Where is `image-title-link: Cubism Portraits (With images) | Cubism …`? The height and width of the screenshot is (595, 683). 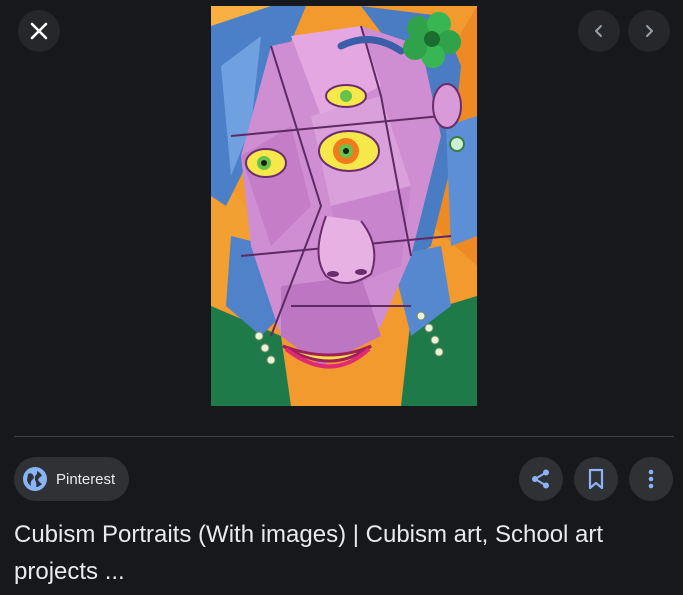 image-title-link: Cubism Portraits (With images) | Cubism … is located at coordinates (339, 553).